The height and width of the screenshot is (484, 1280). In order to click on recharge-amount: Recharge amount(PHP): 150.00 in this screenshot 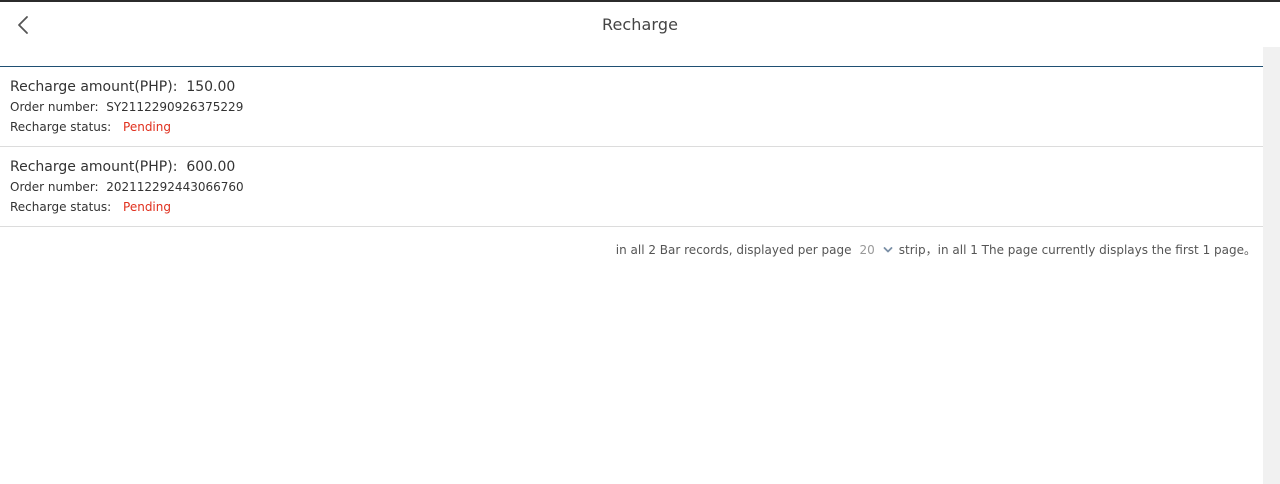, I will do `click(123, 87)`.